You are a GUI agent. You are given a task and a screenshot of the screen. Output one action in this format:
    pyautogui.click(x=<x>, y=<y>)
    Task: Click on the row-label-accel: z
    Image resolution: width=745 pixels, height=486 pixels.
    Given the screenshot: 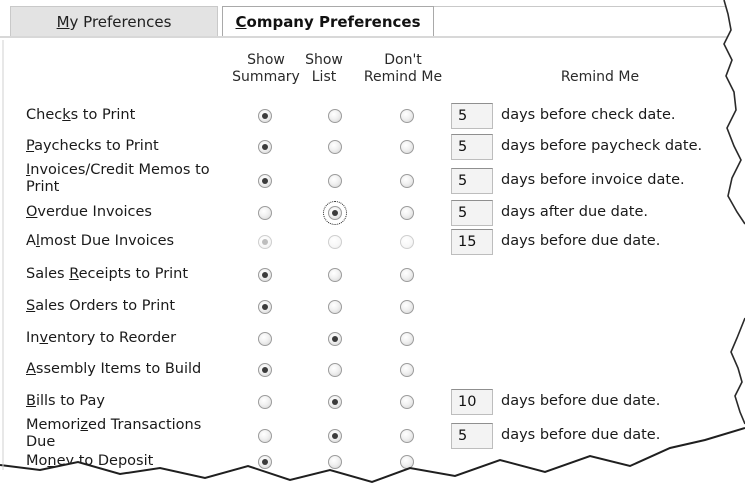 What is the action you would take?
    pyautogui.click(x=84, y=425)
    